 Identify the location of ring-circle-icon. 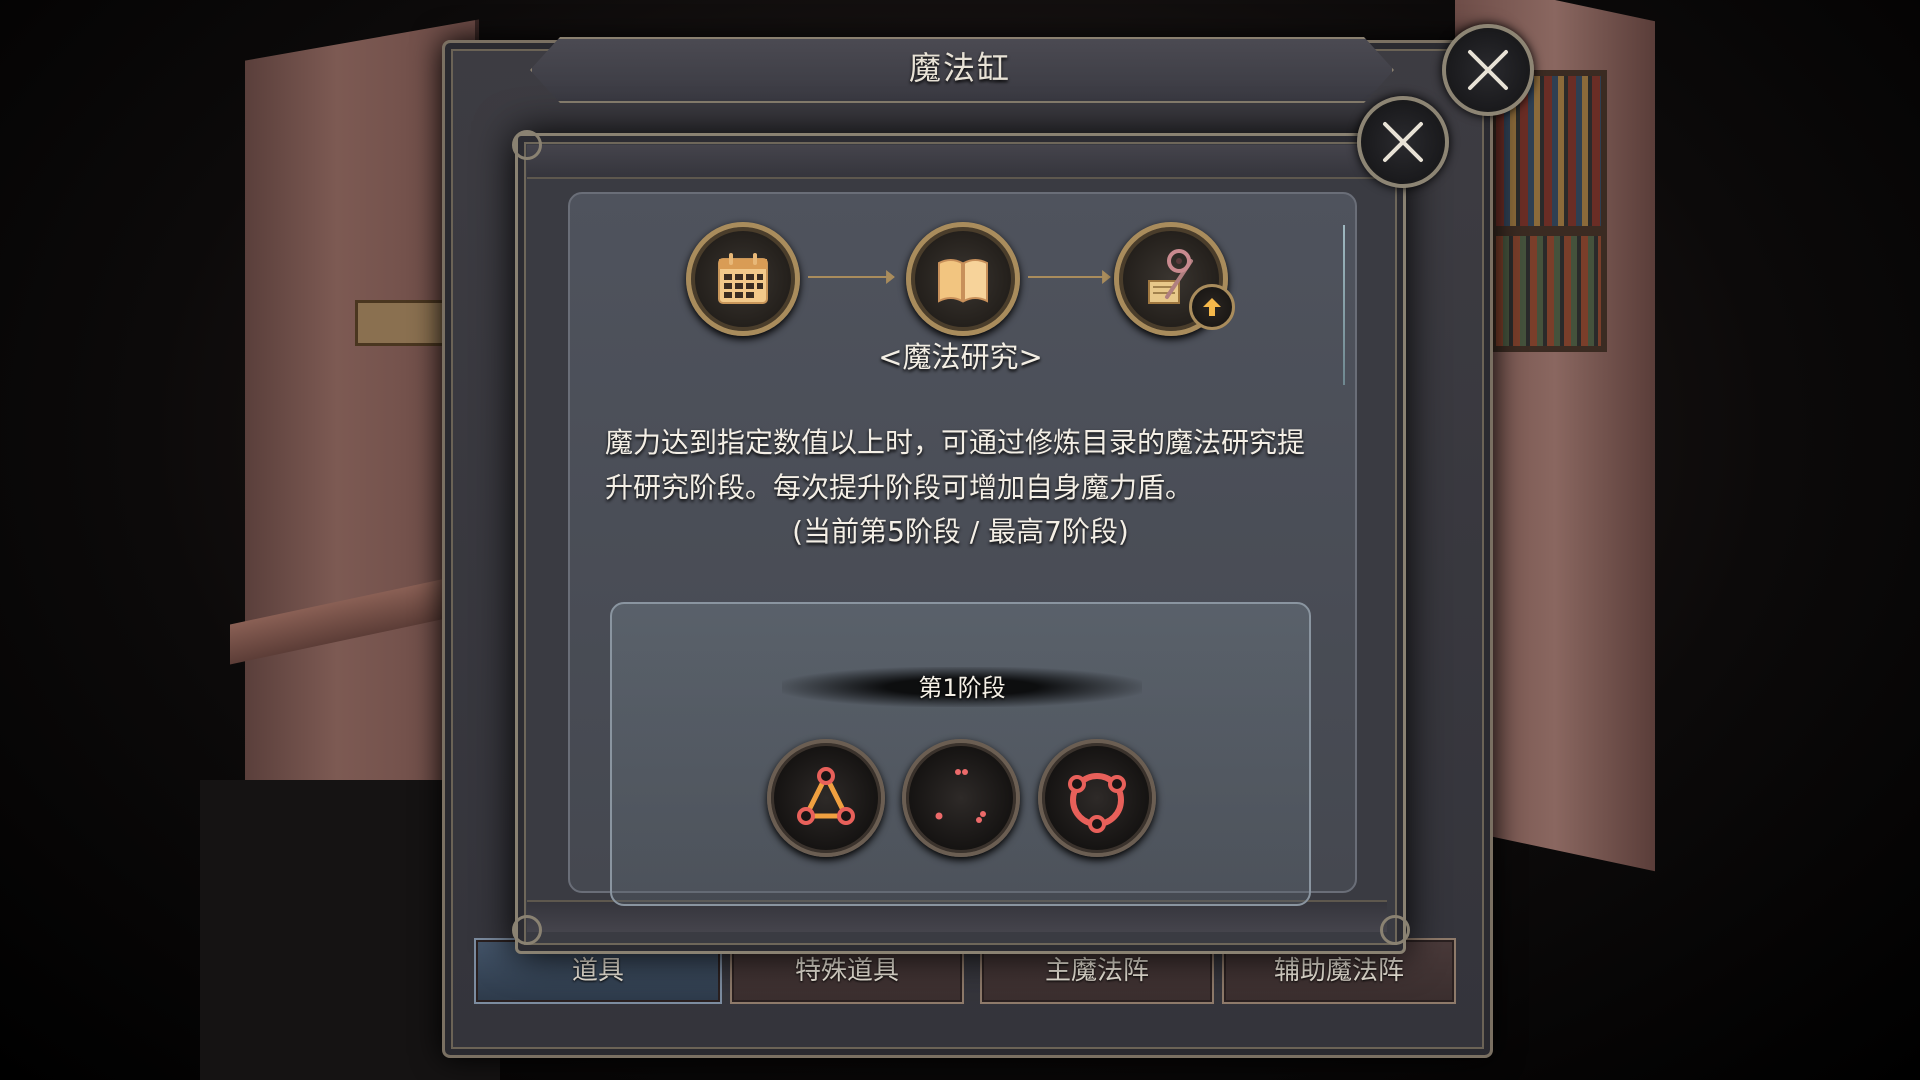
(1097, 803).